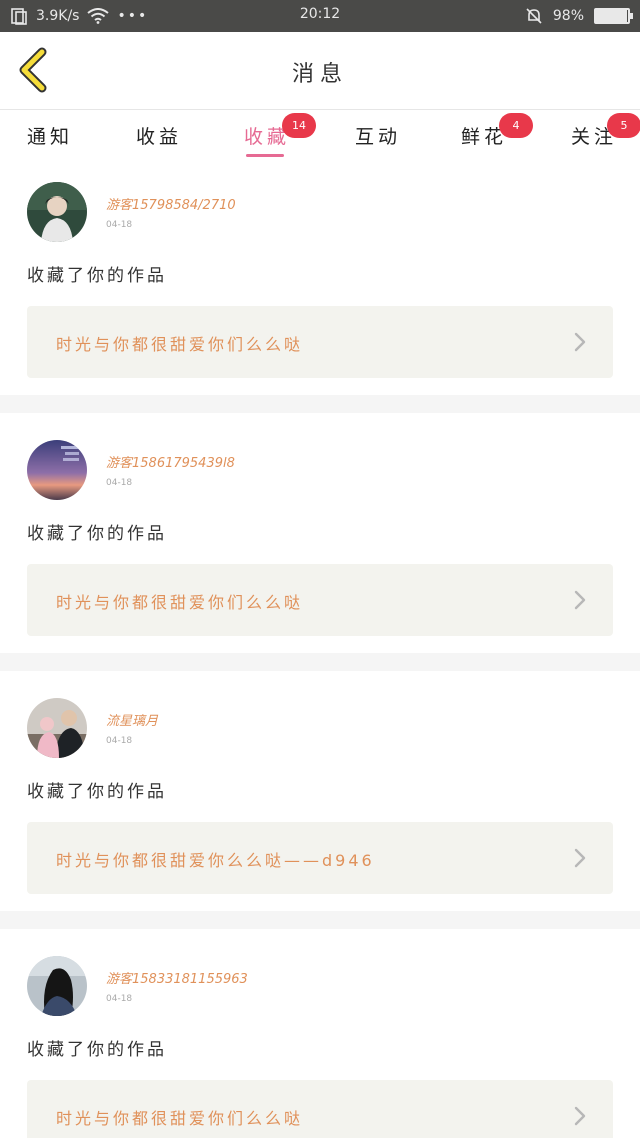  What do you see at coordinates (320, 135) in the screenshot?
I see `tab-bar: 通知 收益 收藏 14 互动 鲜花 4 关注 5` at bounding box center [320, 135].